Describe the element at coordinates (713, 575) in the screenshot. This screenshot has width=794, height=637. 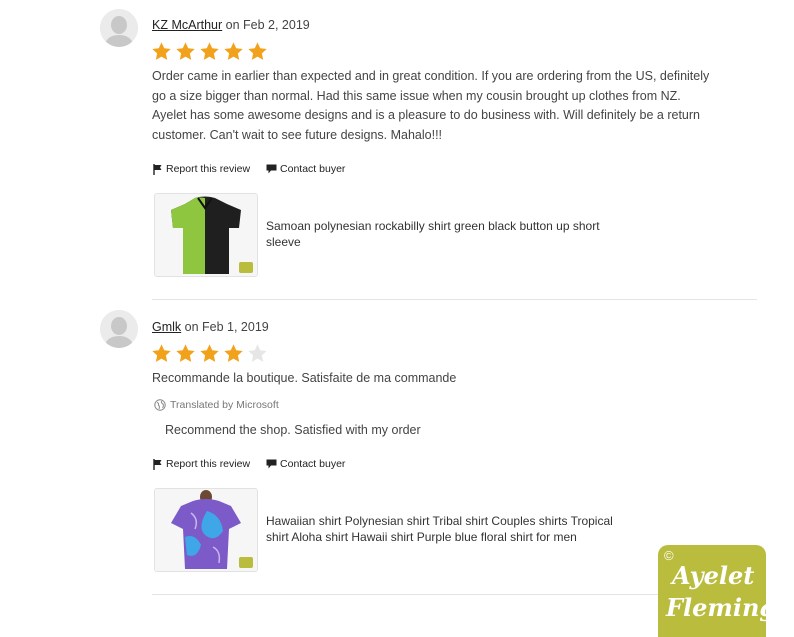
I see `watermark-line-1: Ayelet` at that location.